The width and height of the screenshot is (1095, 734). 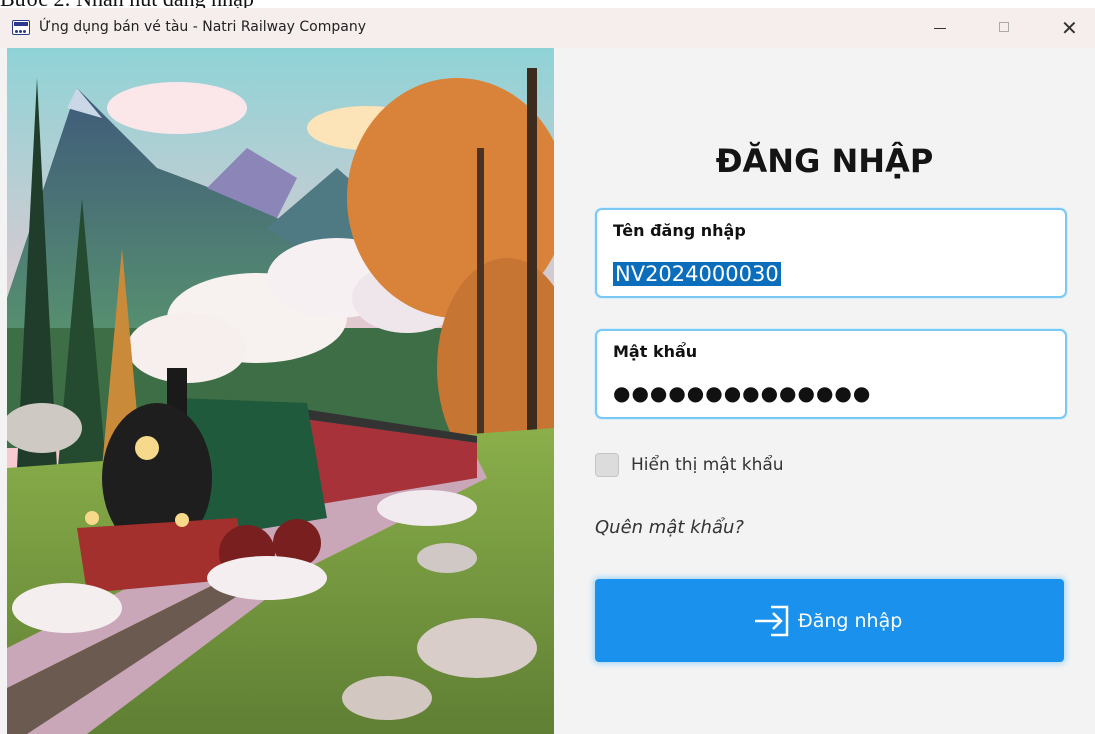 I want to click on show-password-checkbox, so click(x=607, y=465).